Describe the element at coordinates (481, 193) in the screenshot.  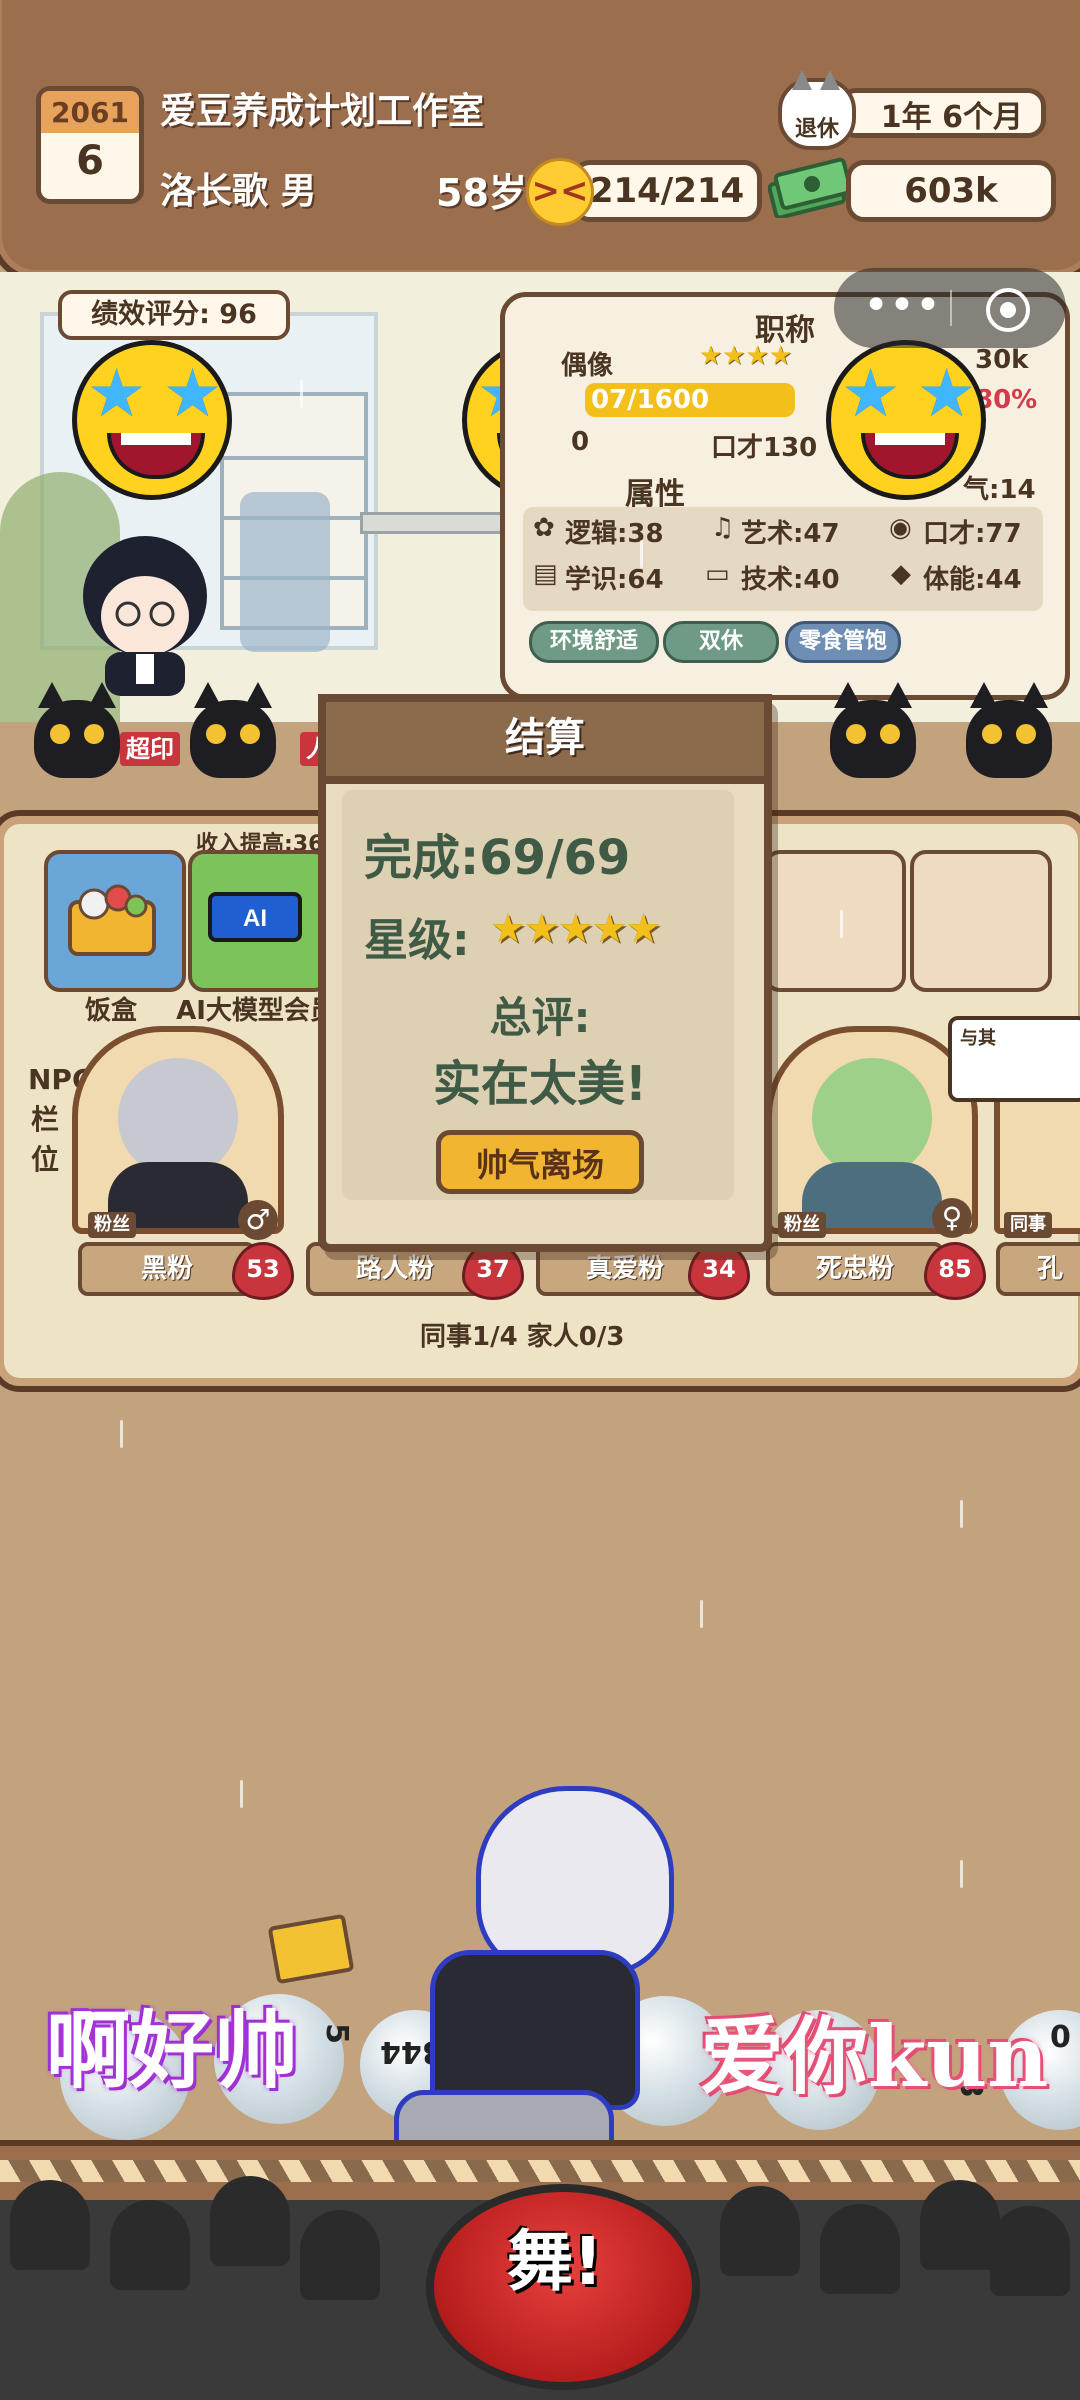
I see `player-age: 58岁` at that location.